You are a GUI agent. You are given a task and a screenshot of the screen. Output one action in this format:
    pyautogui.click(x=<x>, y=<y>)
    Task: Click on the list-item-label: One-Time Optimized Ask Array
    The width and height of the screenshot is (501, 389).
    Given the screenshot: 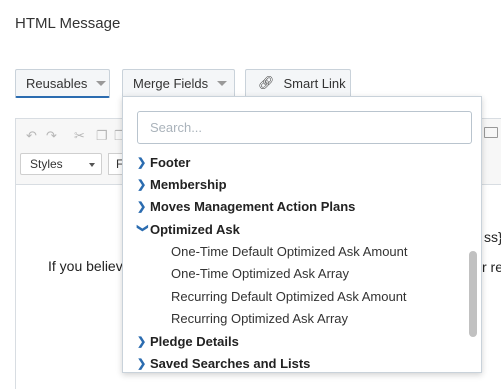 What is the action you would take?
    pyautogui.click(x=260, y=273)
    